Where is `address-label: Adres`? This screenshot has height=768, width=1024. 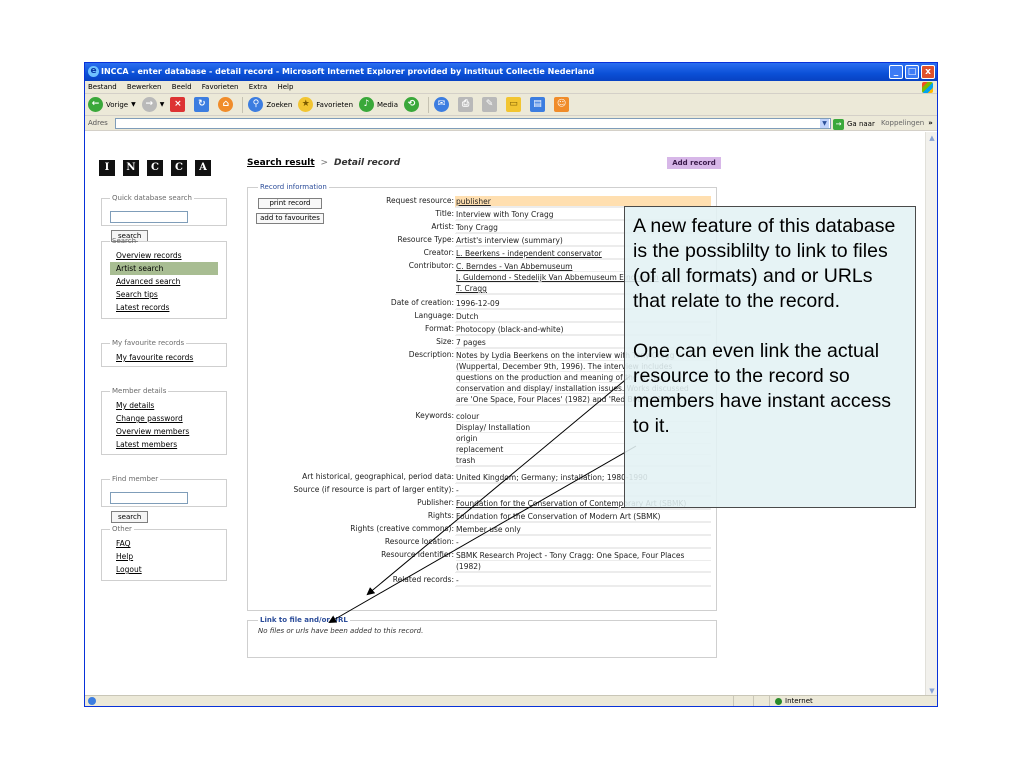
address-label: Adres is located at coordinates (98, 123).